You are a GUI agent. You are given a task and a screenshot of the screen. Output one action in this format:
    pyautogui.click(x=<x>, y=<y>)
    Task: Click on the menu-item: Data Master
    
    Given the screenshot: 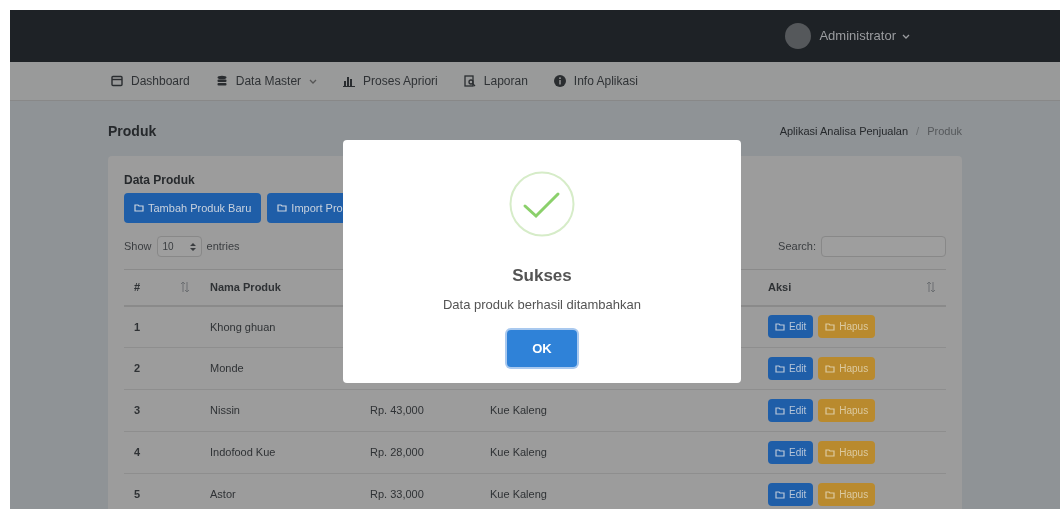 What is the action you would take?
    pyautogui.click(x=266, y=81)
    